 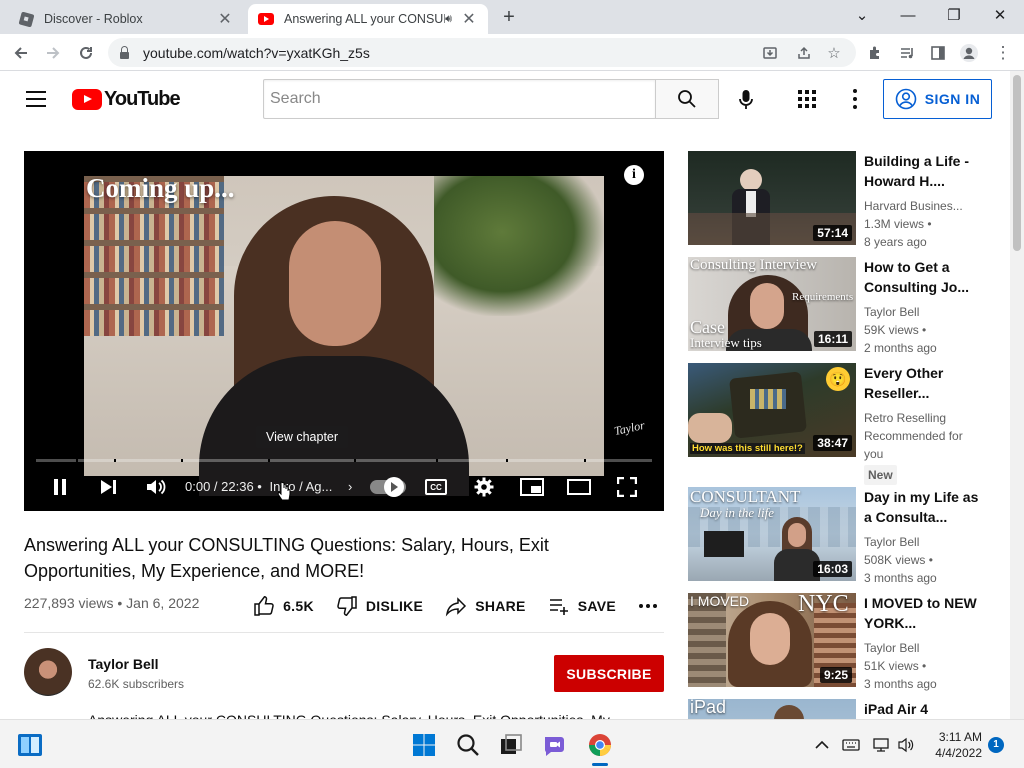 What do you see at coordinates (436, 487) in the screenshot?
I see `captions-icon: CC` at bounding box center [436, 487].